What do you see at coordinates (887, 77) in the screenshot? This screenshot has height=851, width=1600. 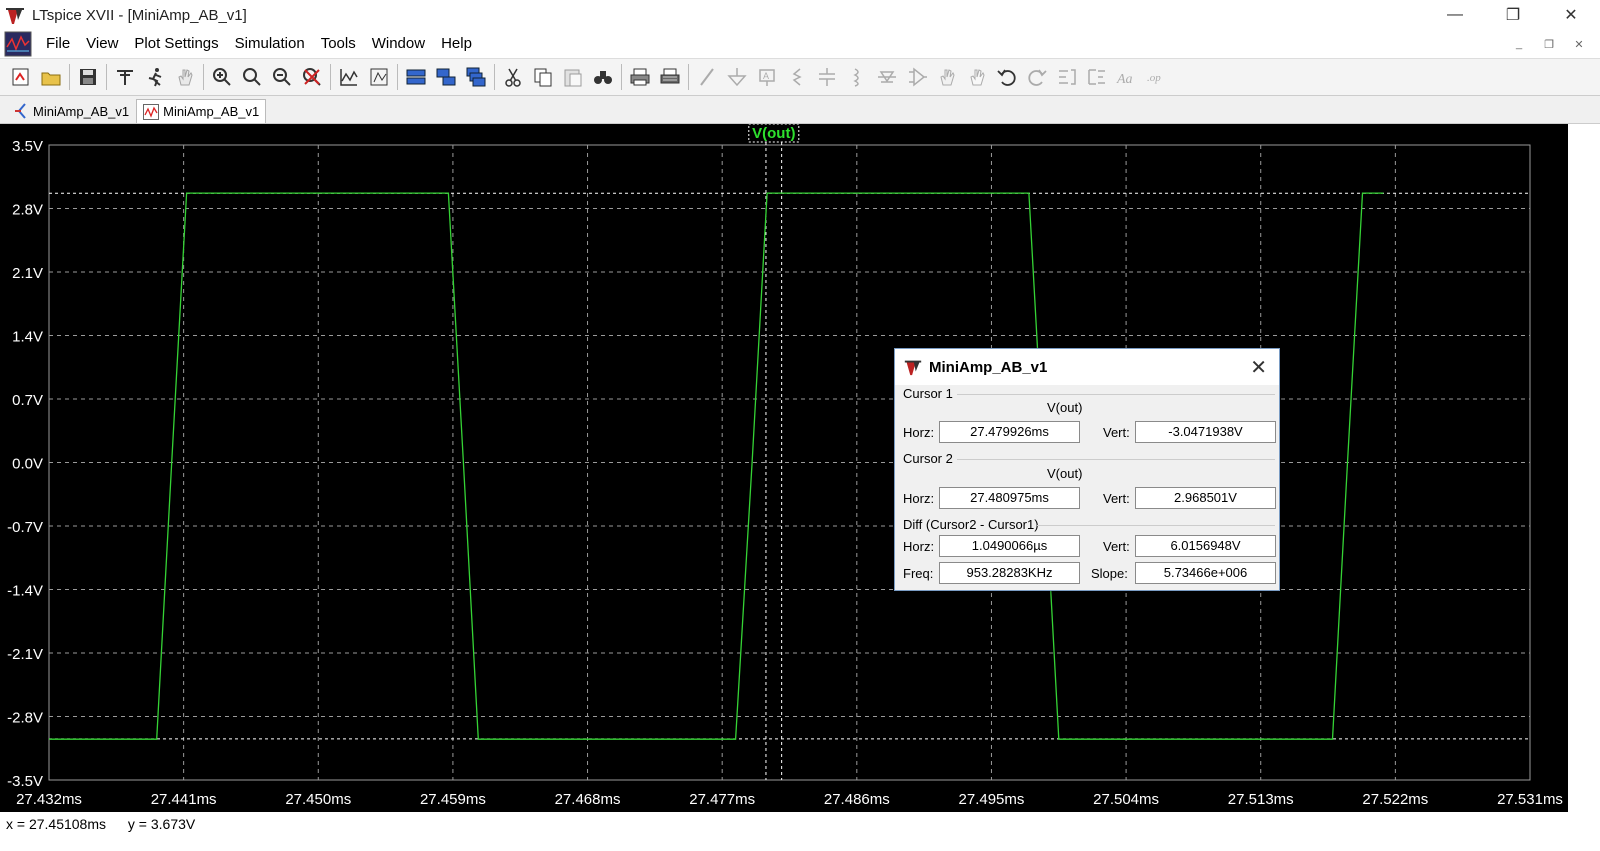 I see `diode-button` at bounding box center [887, 77].